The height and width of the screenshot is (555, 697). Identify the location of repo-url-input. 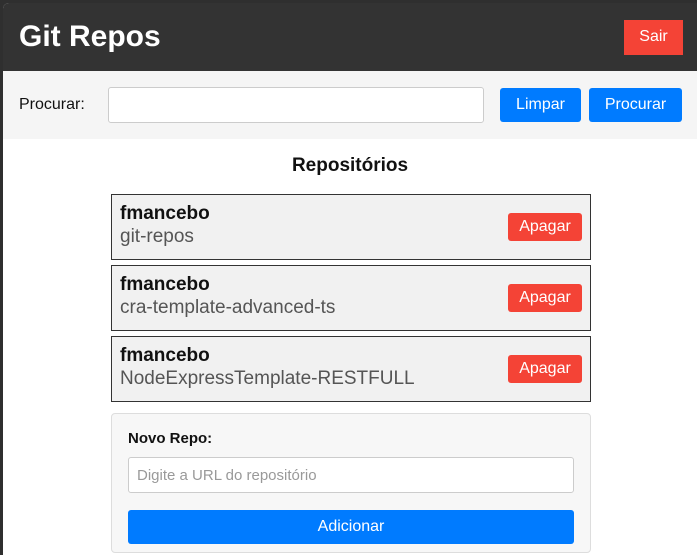
(351, 475).